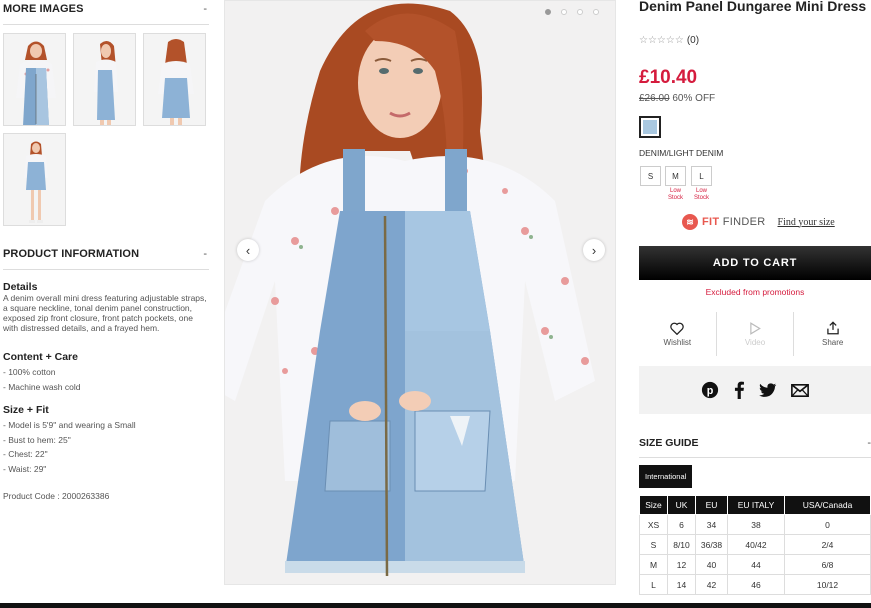 This screenshot has width=871, height=608. I want to click on details-heading: Details, so click(20, 287).